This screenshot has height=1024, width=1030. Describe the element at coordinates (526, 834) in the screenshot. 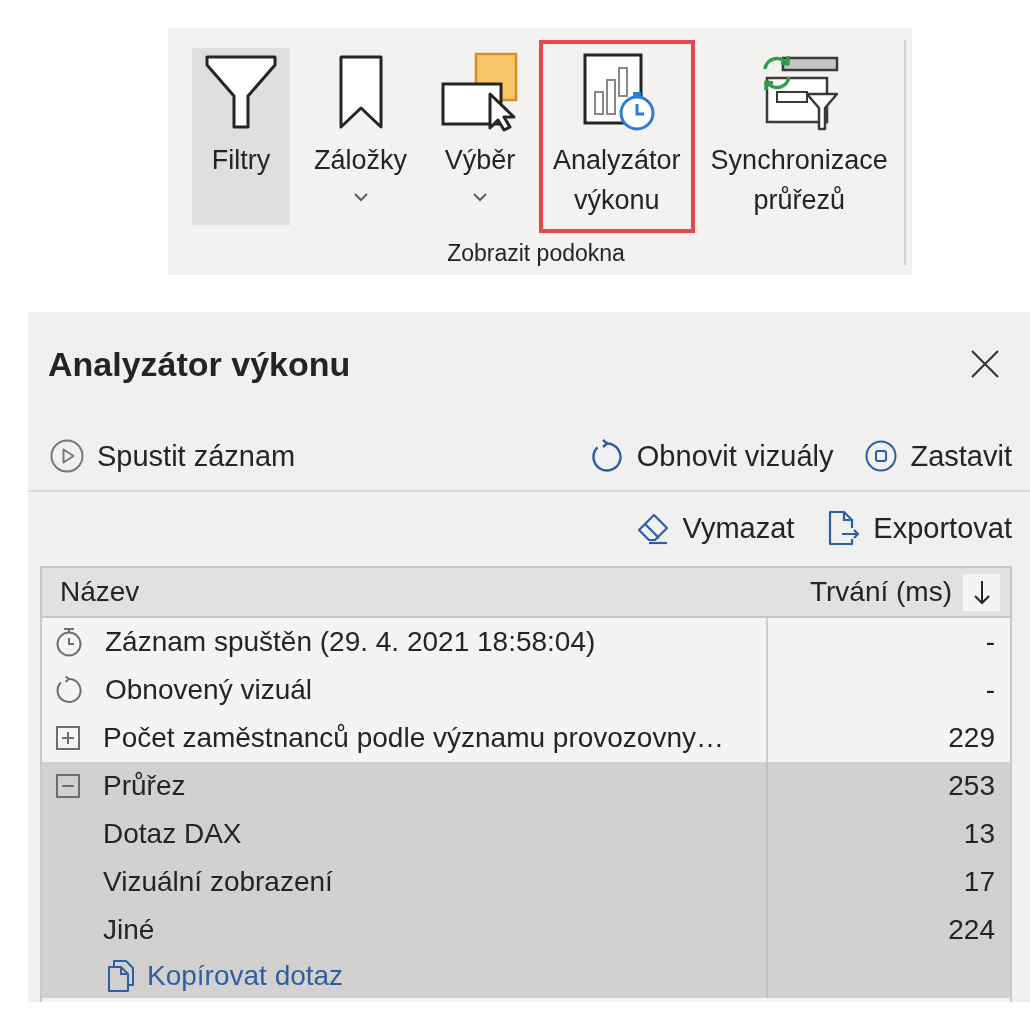

I see `table-row: Dotaz DAX 13` at that location.